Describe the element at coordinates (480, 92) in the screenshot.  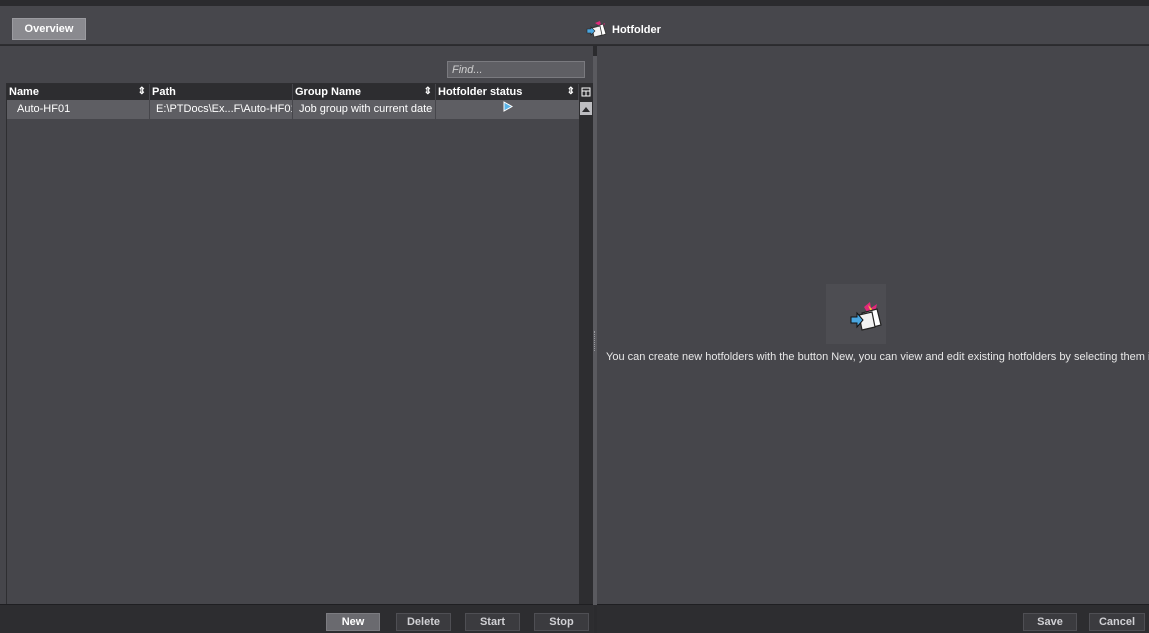
I see `column-label: Hotfolder status` at that location.